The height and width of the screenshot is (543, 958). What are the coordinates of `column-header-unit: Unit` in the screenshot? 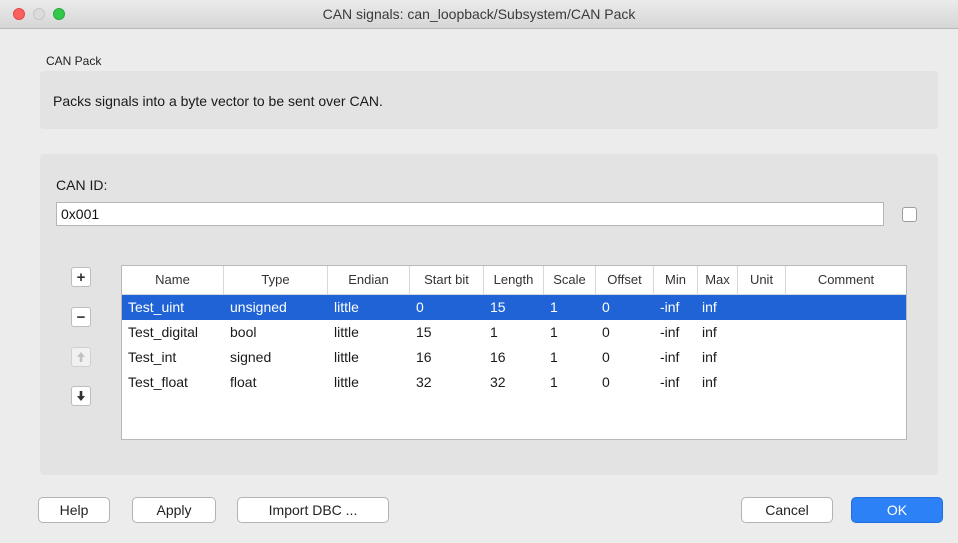 It's located at (762, 280).